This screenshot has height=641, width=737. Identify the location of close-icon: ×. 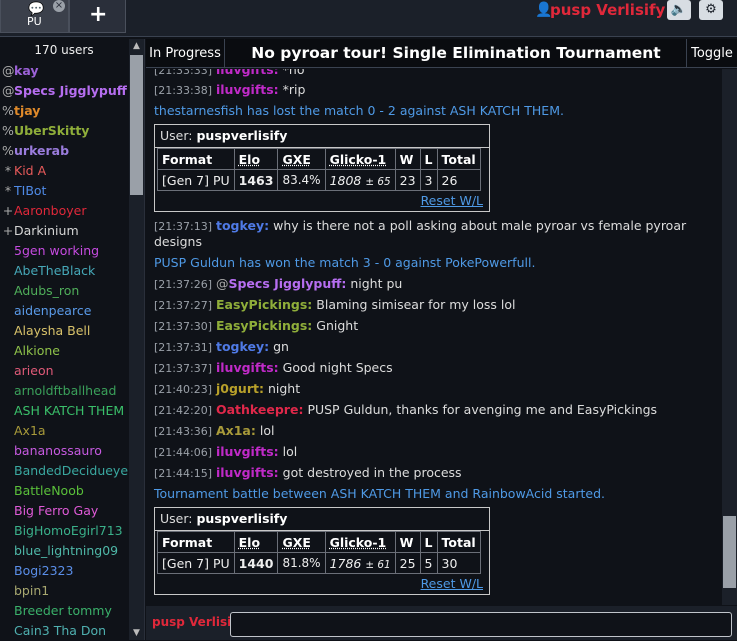
(59, 6).